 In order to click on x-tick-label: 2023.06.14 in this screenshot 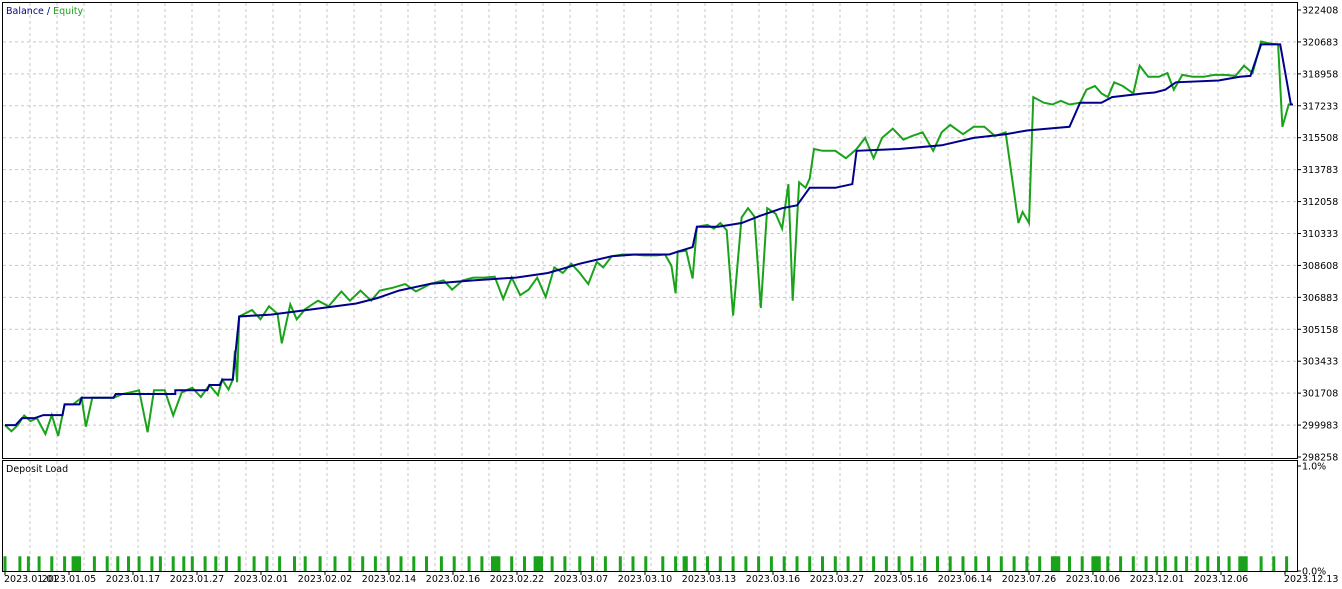, I will do `click(965, 579)`.